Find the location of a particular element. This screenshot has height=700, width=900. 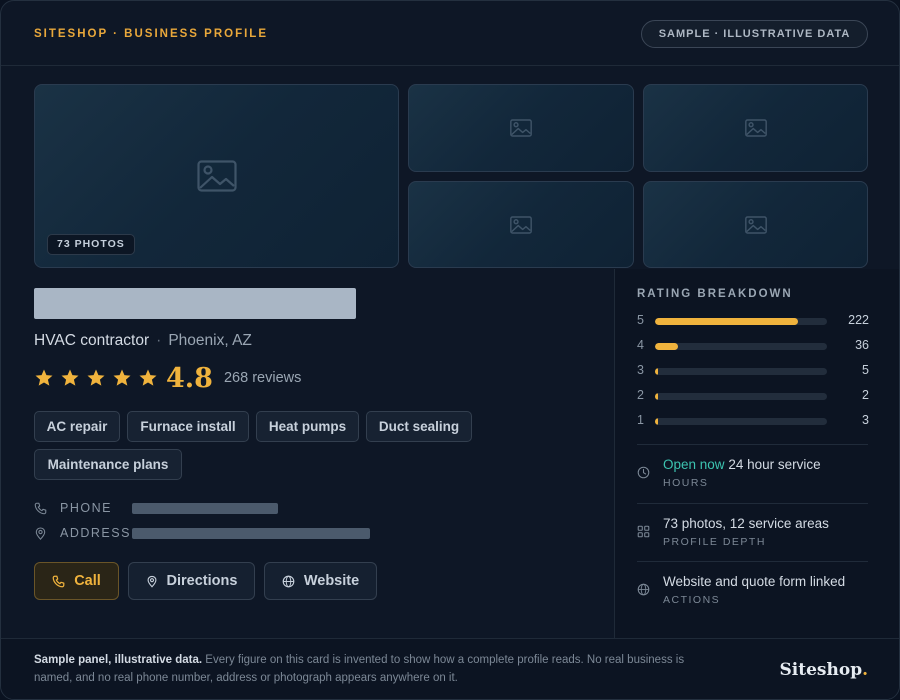

rating-row-3: 3 5 is located at coordinates (753, 371).